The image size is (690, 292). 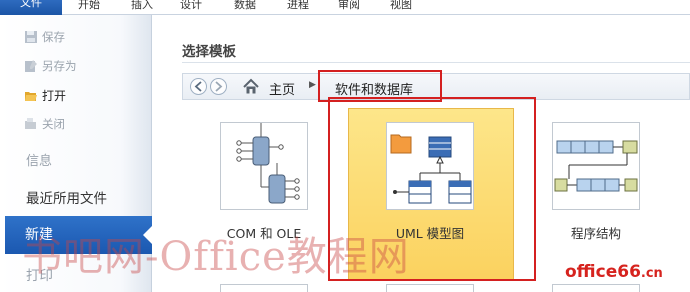 What do you see at coordinates (251, 87) in the screenshot?
I see `home-icon` at bounding box center [251, 87].